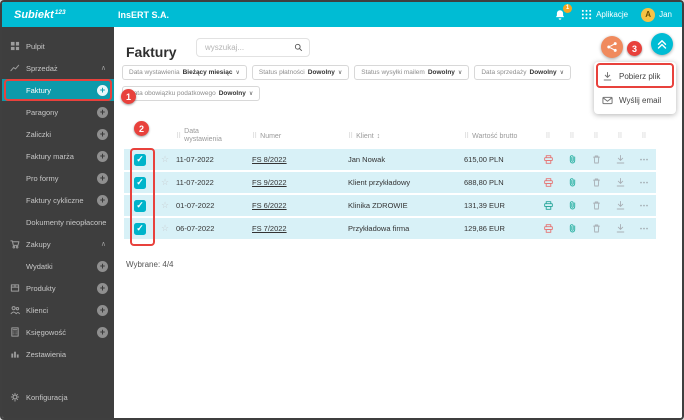  What do you see at coordinates (300, 72) in the screenshot?
I see `filter-status-platnosci: Status płatności Dowolny ∨` at bounding box center [300, 72].